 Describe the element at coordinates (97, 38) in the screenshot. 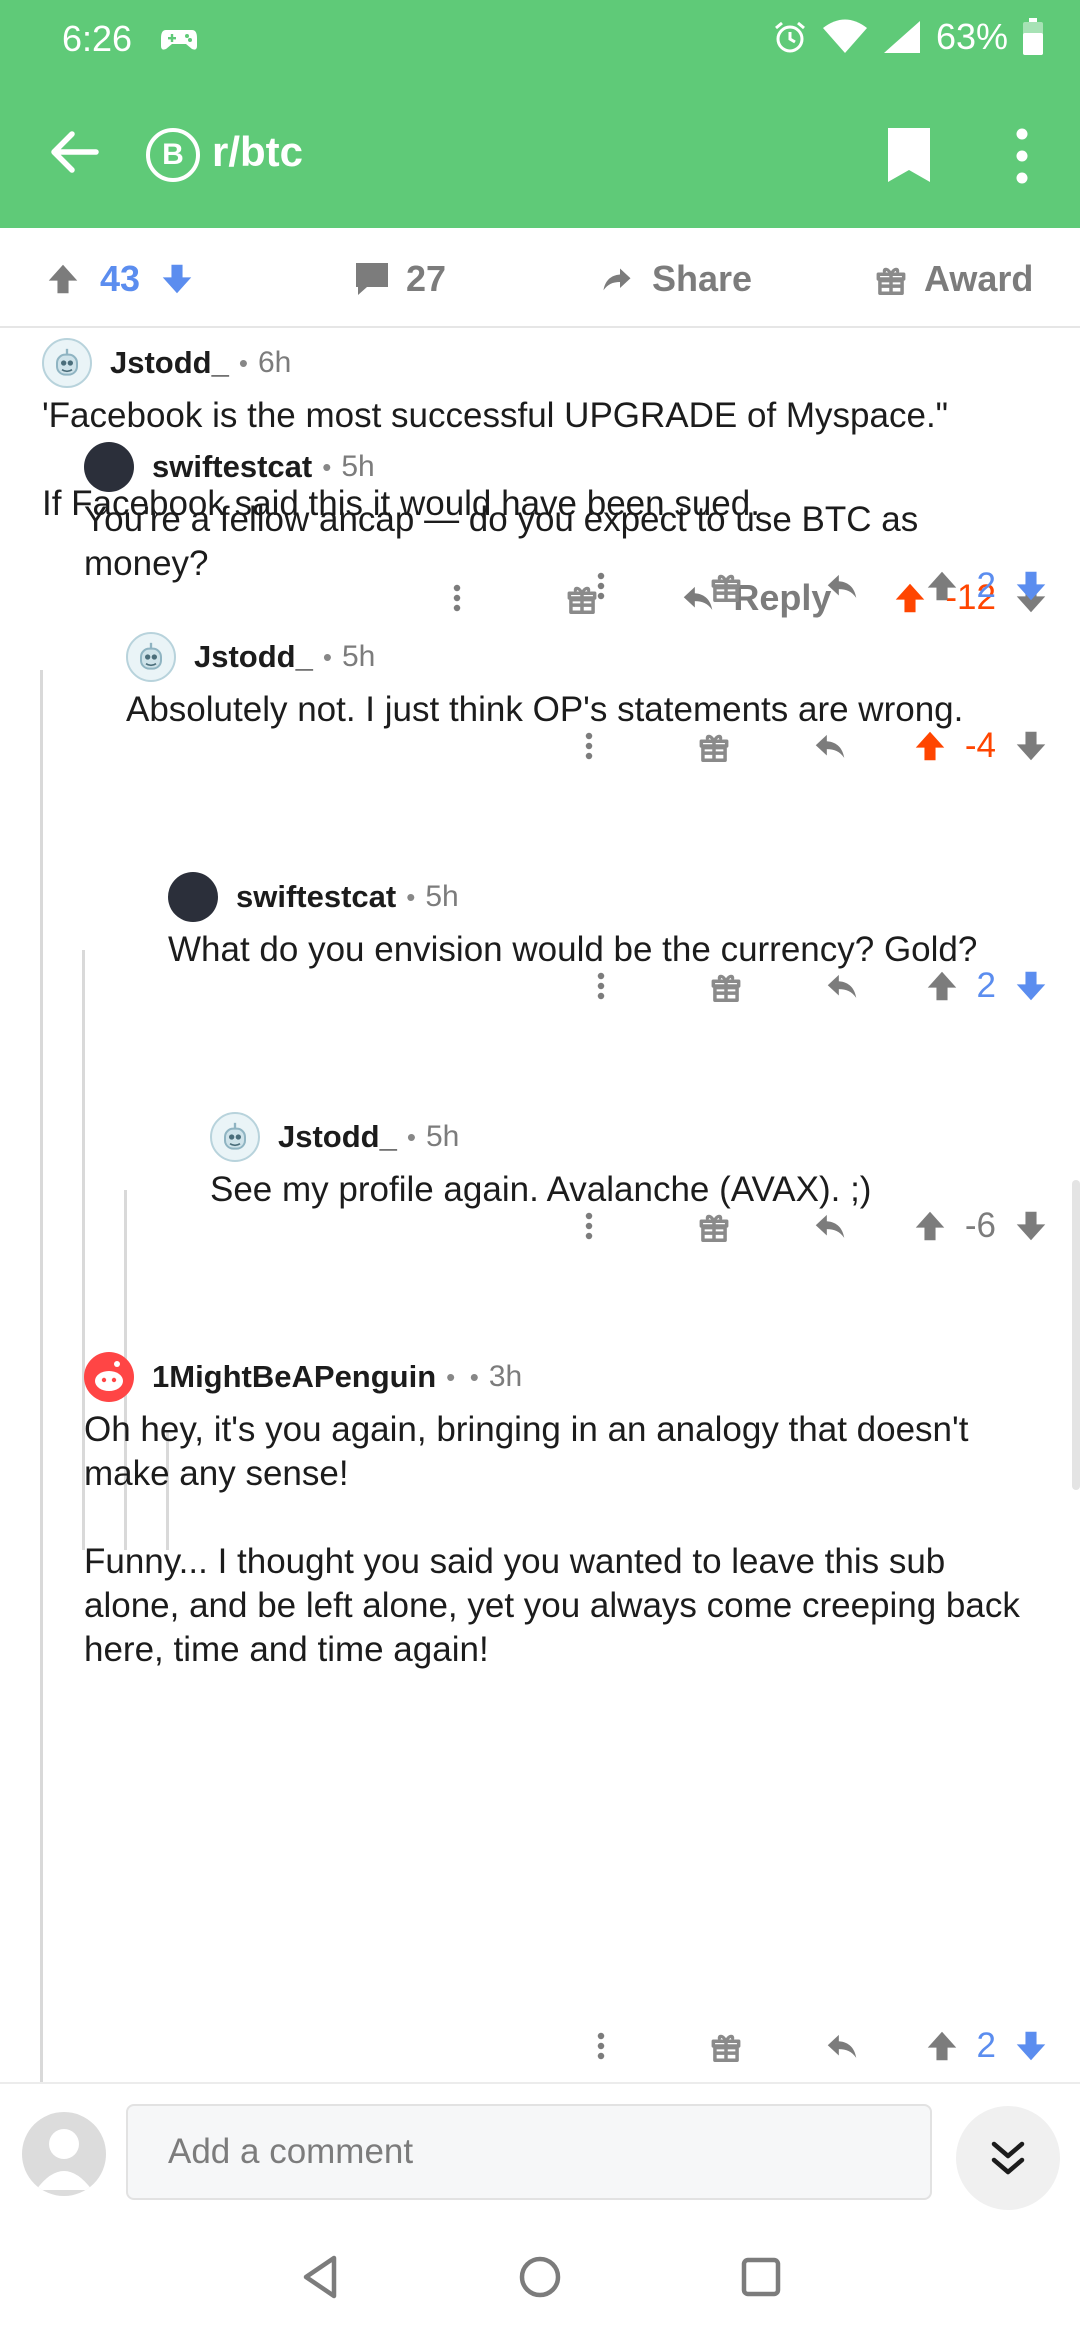

I see `status-time: 6:26` at that location.